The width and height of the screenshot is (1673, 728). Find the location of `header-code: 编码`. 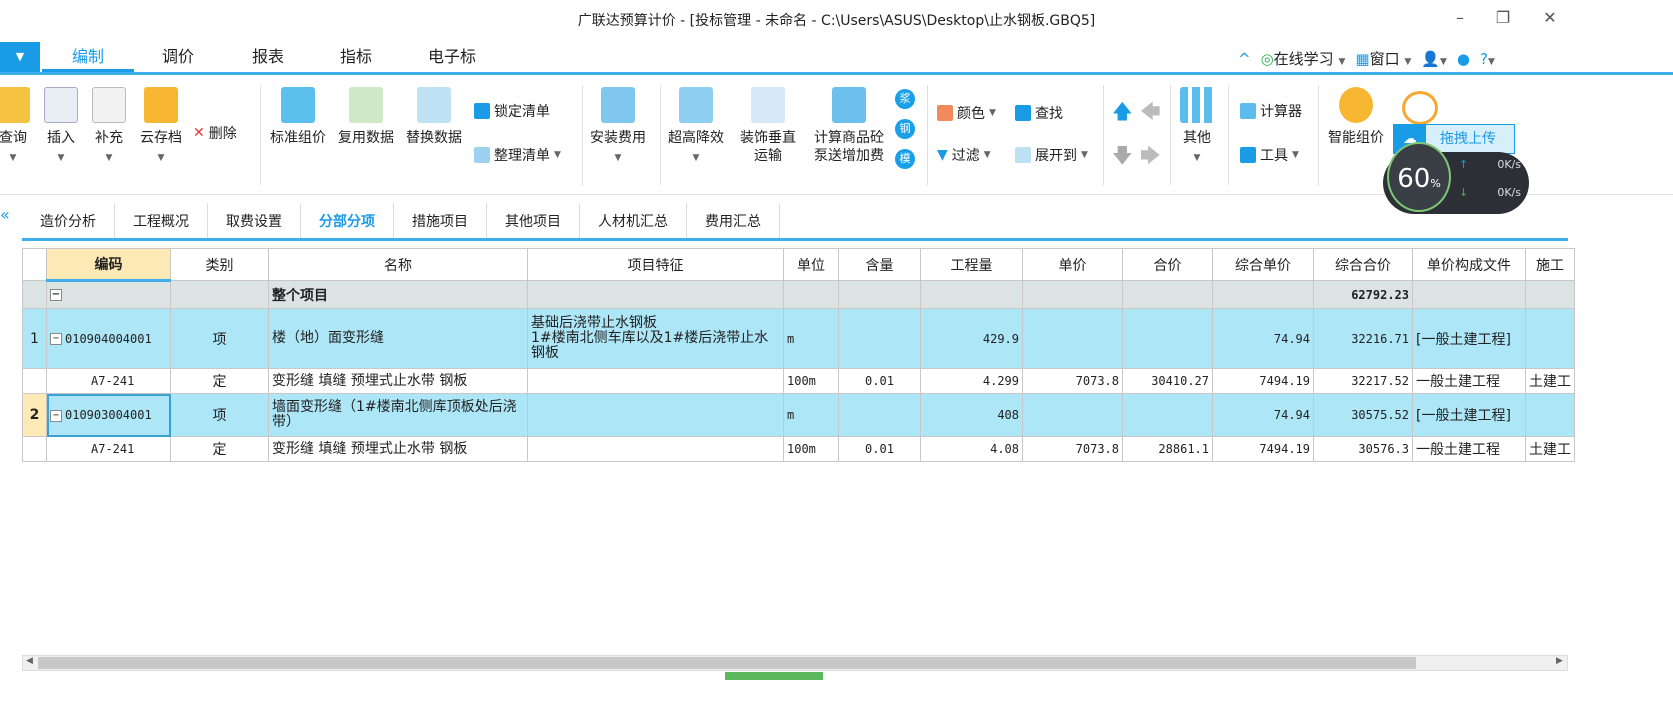

header-code: 编码 is located at coordinates (108, 265).